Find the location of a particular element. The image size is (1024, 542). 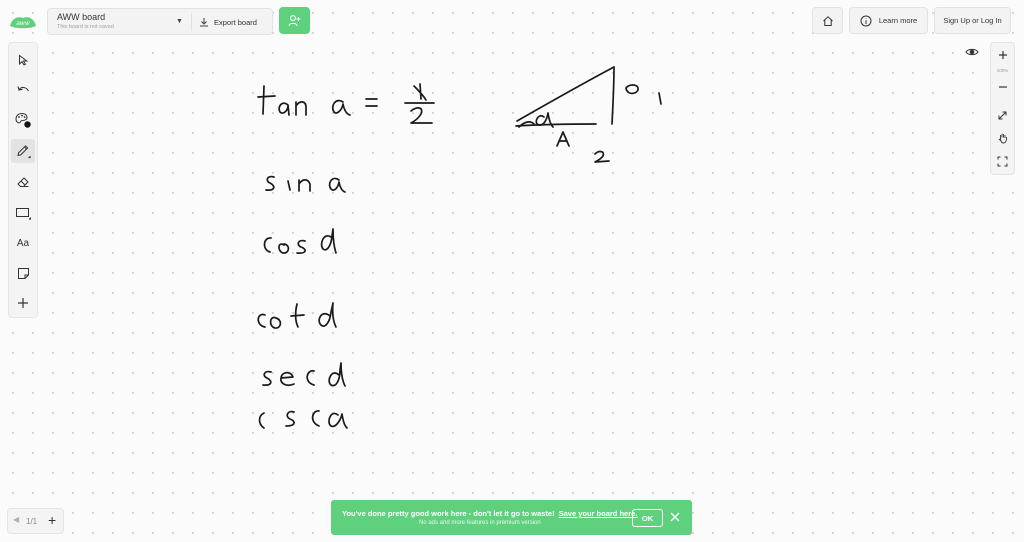

add-user-icon is located at coordinates (294, 21).